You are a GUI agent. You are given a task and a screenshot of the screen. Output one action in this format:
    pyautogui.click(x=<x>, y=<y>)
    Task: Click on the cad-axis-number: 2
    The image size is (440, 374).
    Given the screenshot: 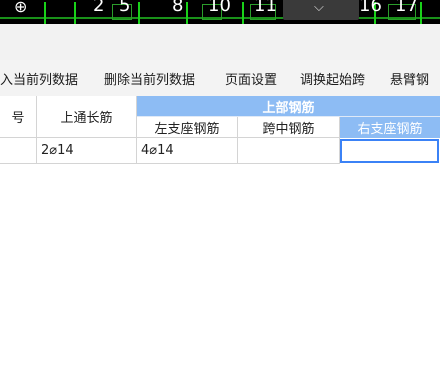 What is the action you would take?
    pyautogui.click(x=99, y=8)
    